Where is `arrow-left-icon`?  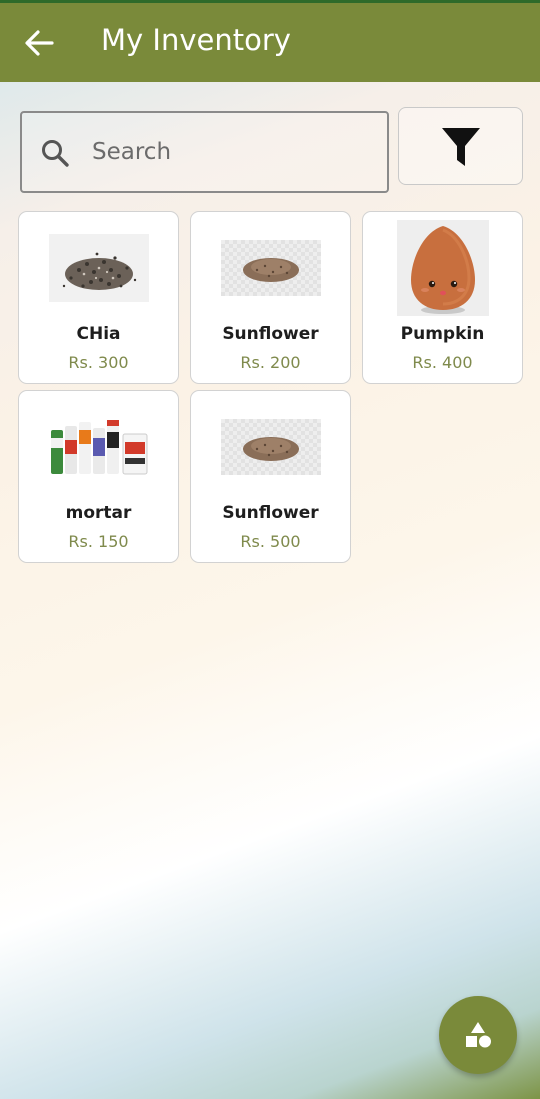
arrow-left-icon is located at coordinates (39, 43).